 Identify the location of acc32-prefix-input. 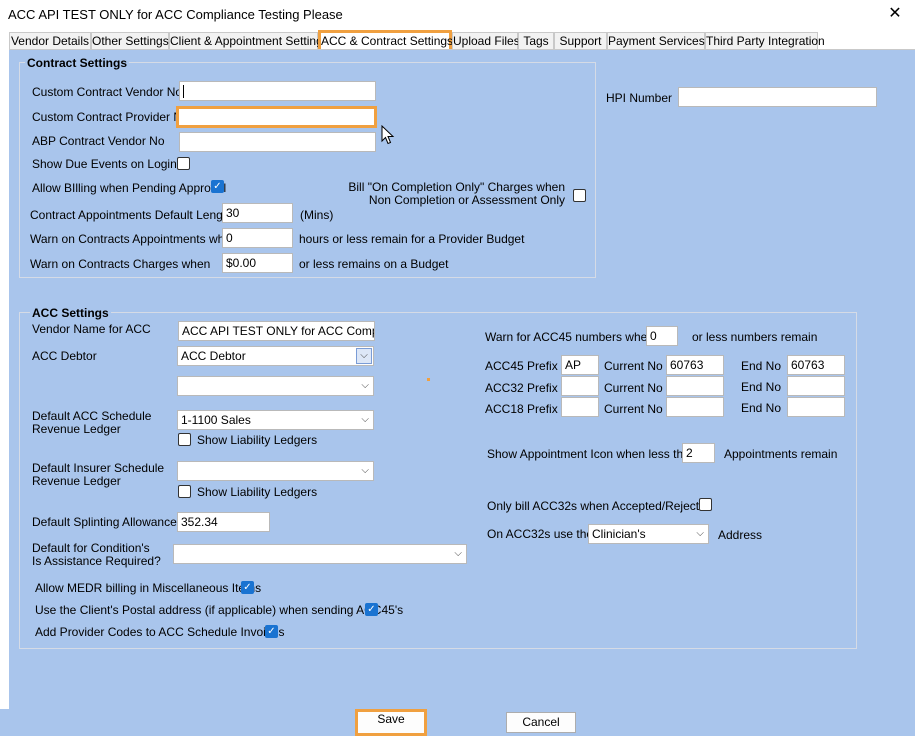
(580, 386).